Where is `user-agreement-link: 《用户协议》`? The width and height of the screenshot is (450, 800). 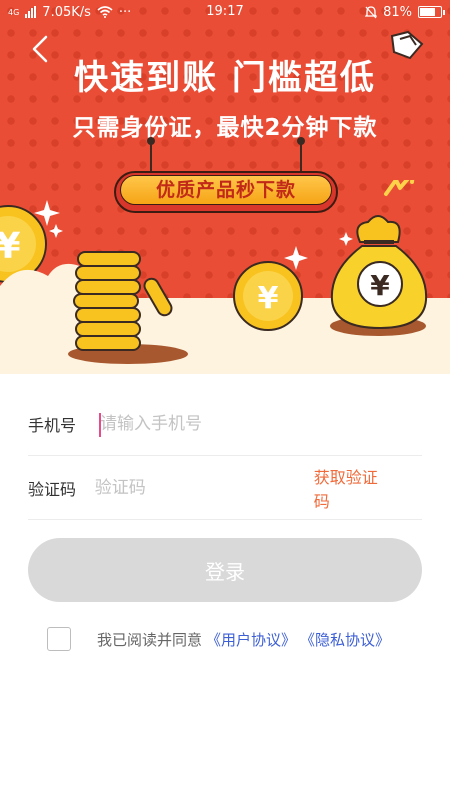
user-agreement-link: 《用户协议》 is located at coordinates (251, 639).